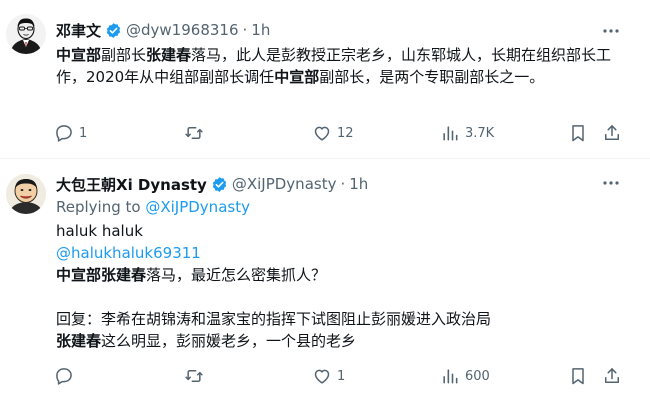 This screenshot has width=650, height=403. What do you see at coordinates (182, 30) in the screenshot?
I see `author-handle: @dyw1968316` at bounding box center [182, 30].